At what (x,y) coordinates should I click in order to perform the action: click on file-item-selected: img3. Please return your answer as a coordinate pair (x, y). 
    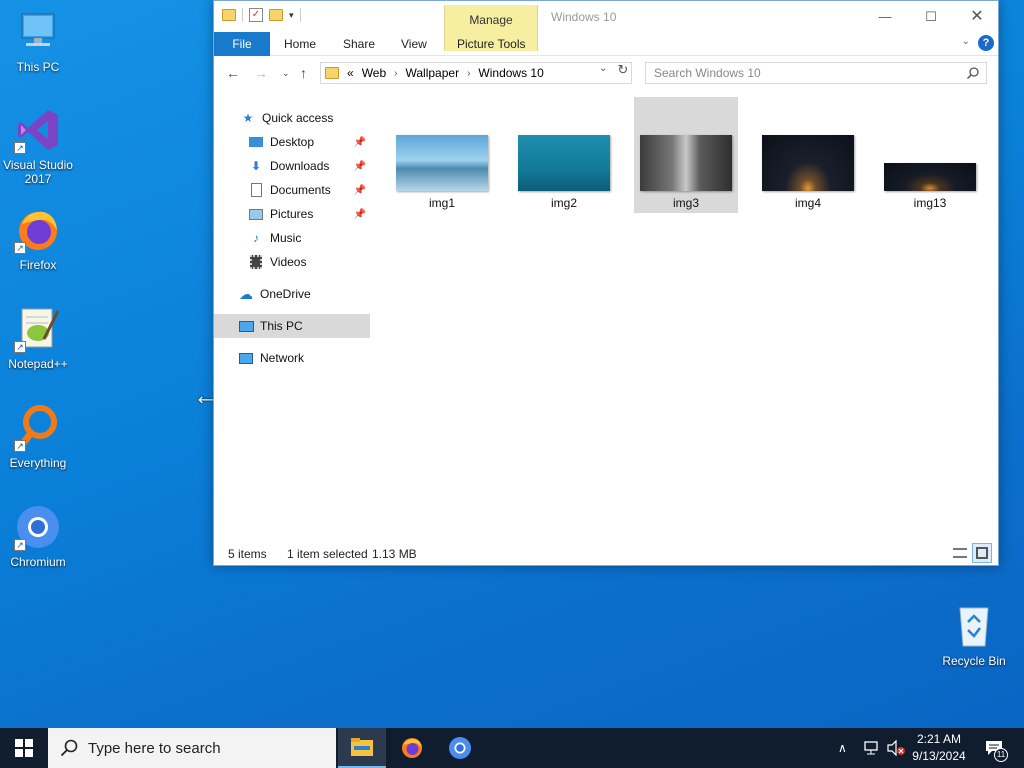
    Looking at the image, I should click on (686, 155).